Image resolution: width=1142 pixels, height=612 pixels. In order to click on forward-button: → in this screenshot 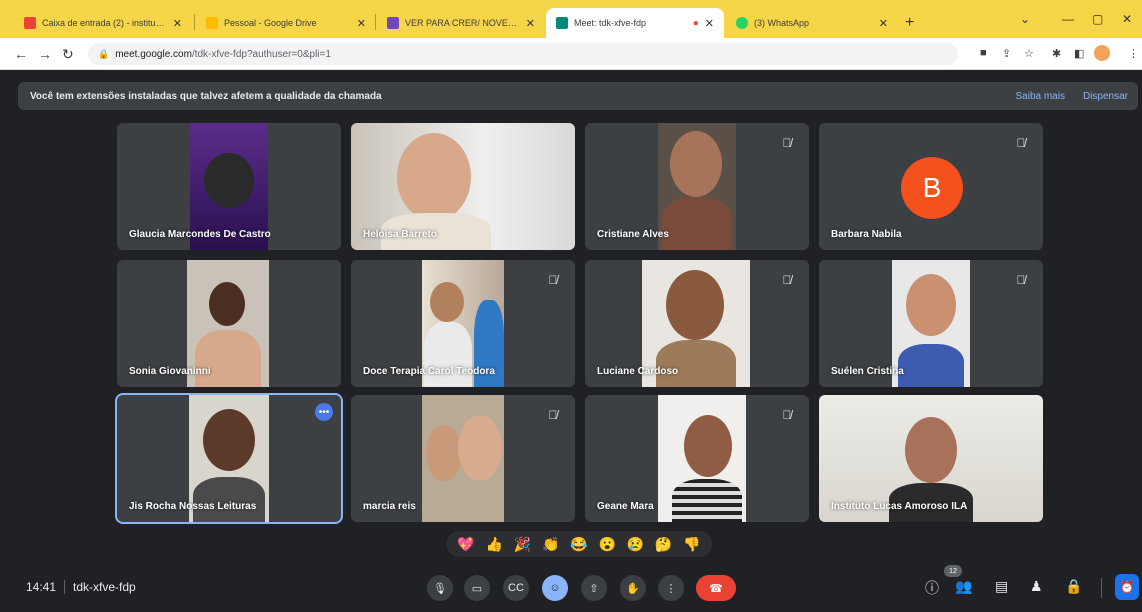, I will do `click(45, 54)`.